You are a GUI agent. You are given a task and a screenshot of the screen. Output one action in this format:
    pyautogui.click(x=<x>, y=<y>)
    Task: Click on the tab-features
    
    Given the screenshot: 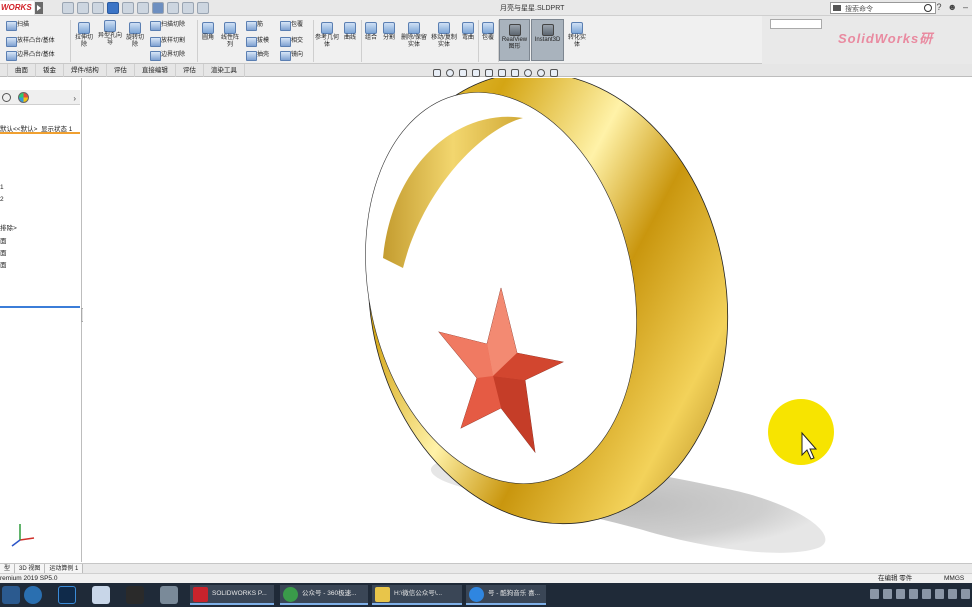 What is the action you would take?
    pyautogui.click(x=4, y=70)
    